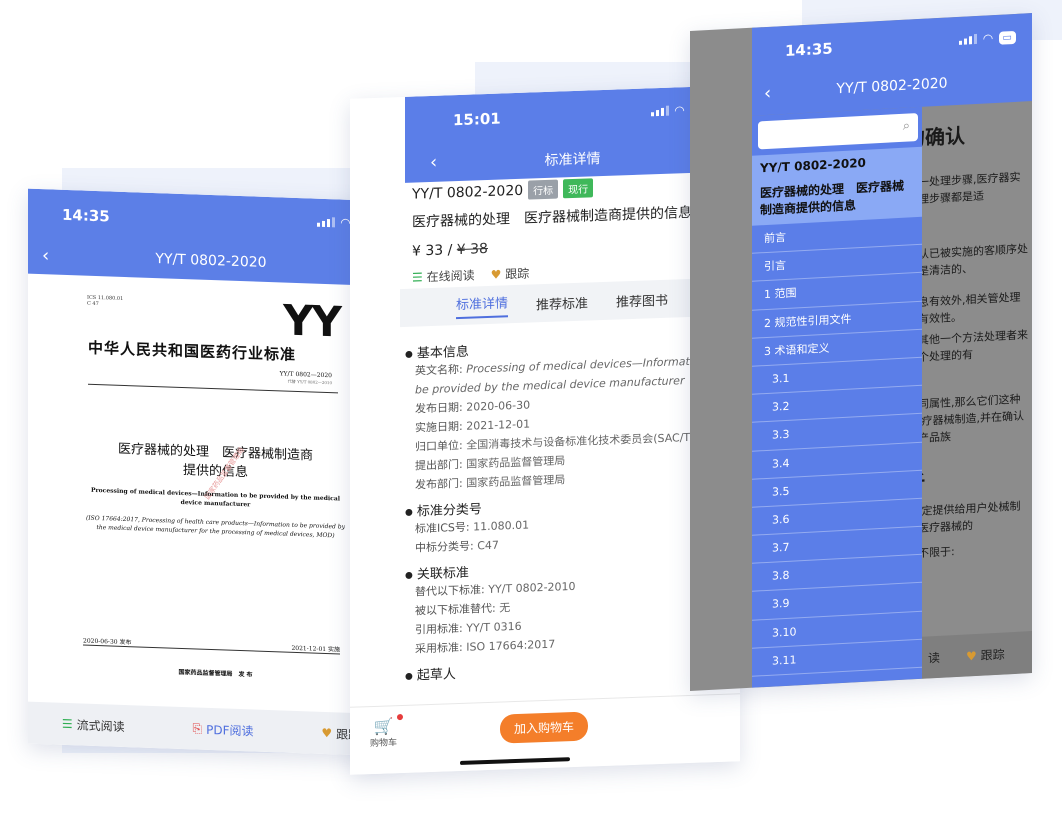  I want to click on battery-icon: ▭, so click(1007, 37).